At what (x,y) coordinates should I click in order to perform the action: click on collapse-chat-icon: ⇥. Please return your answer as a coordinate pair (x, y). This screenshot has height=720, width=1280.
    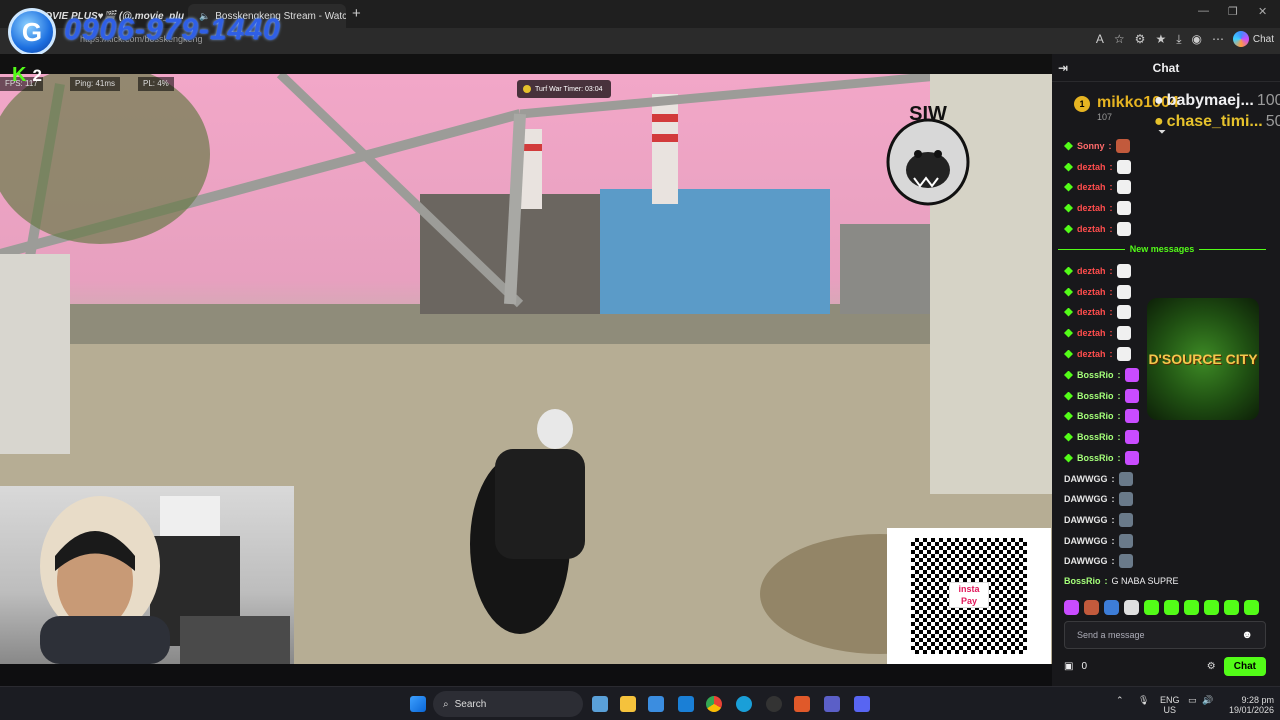
    Looking at the image, I should click on (1063, 68).